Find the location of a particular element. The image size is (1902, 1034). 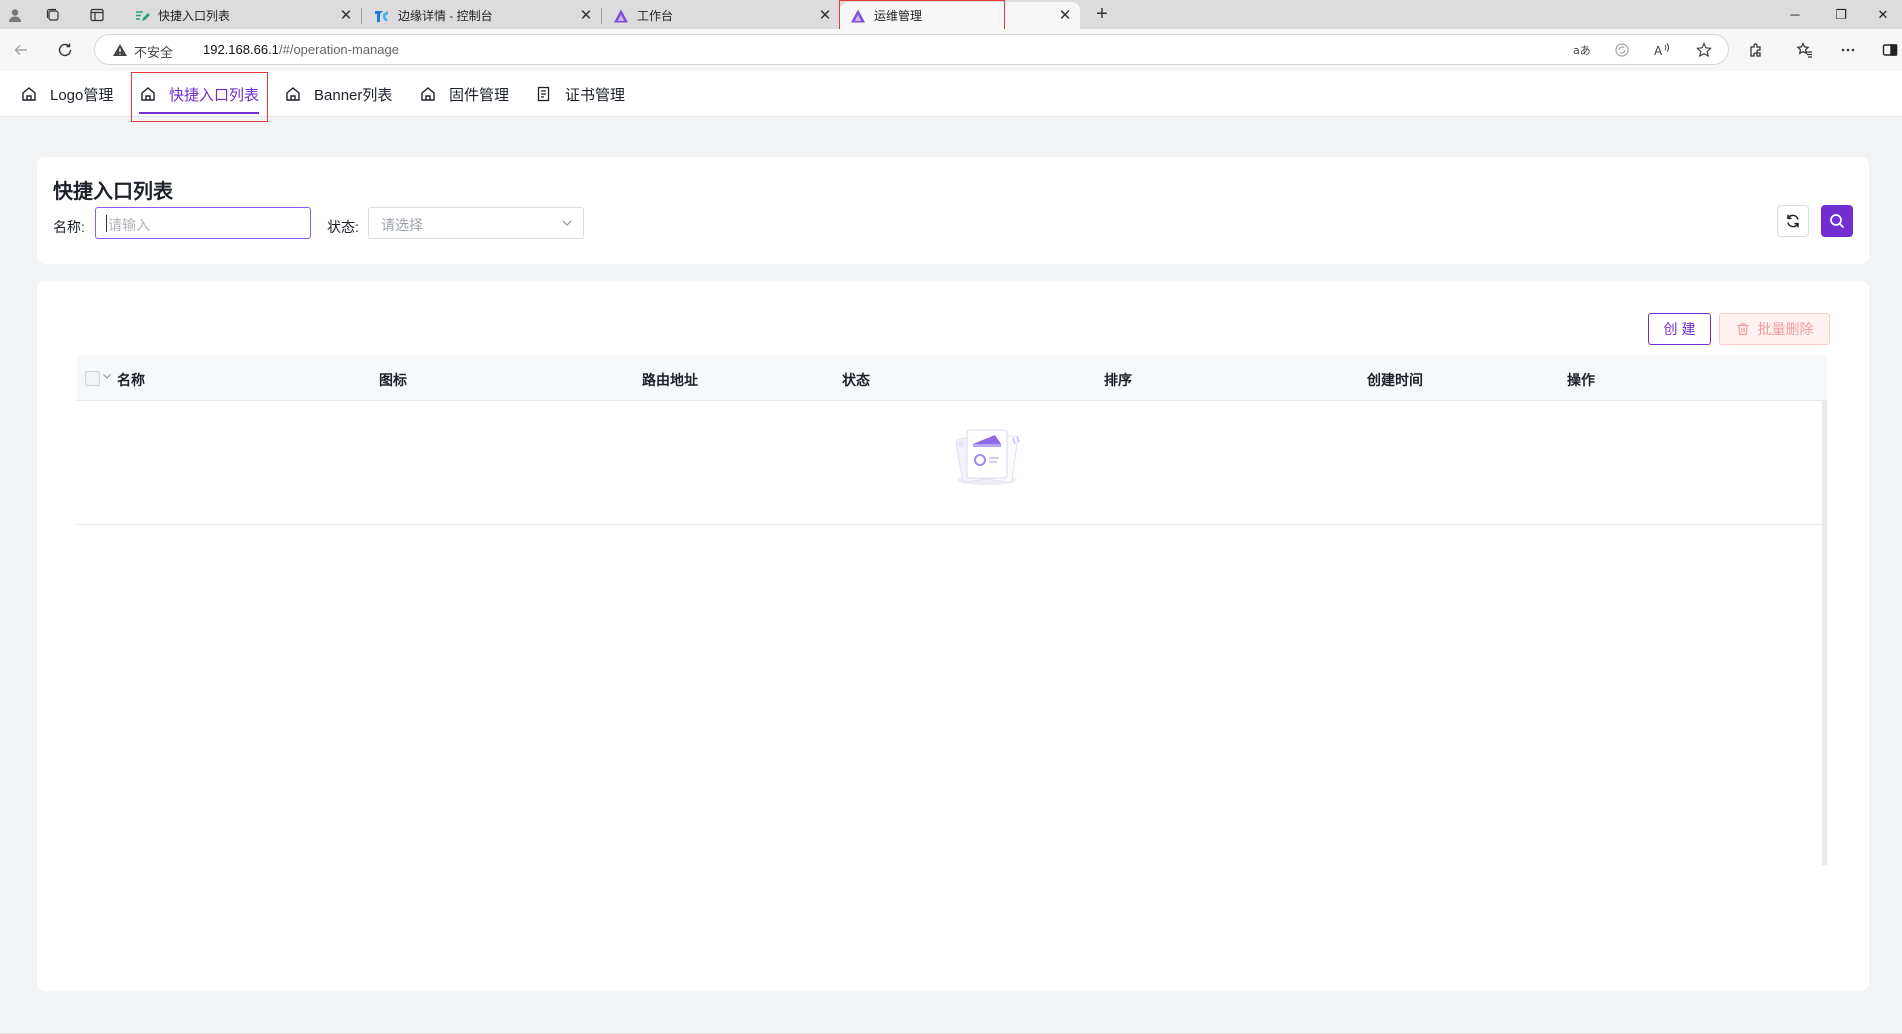

column-header-status: 状态 is located at coordinates (856, 380).